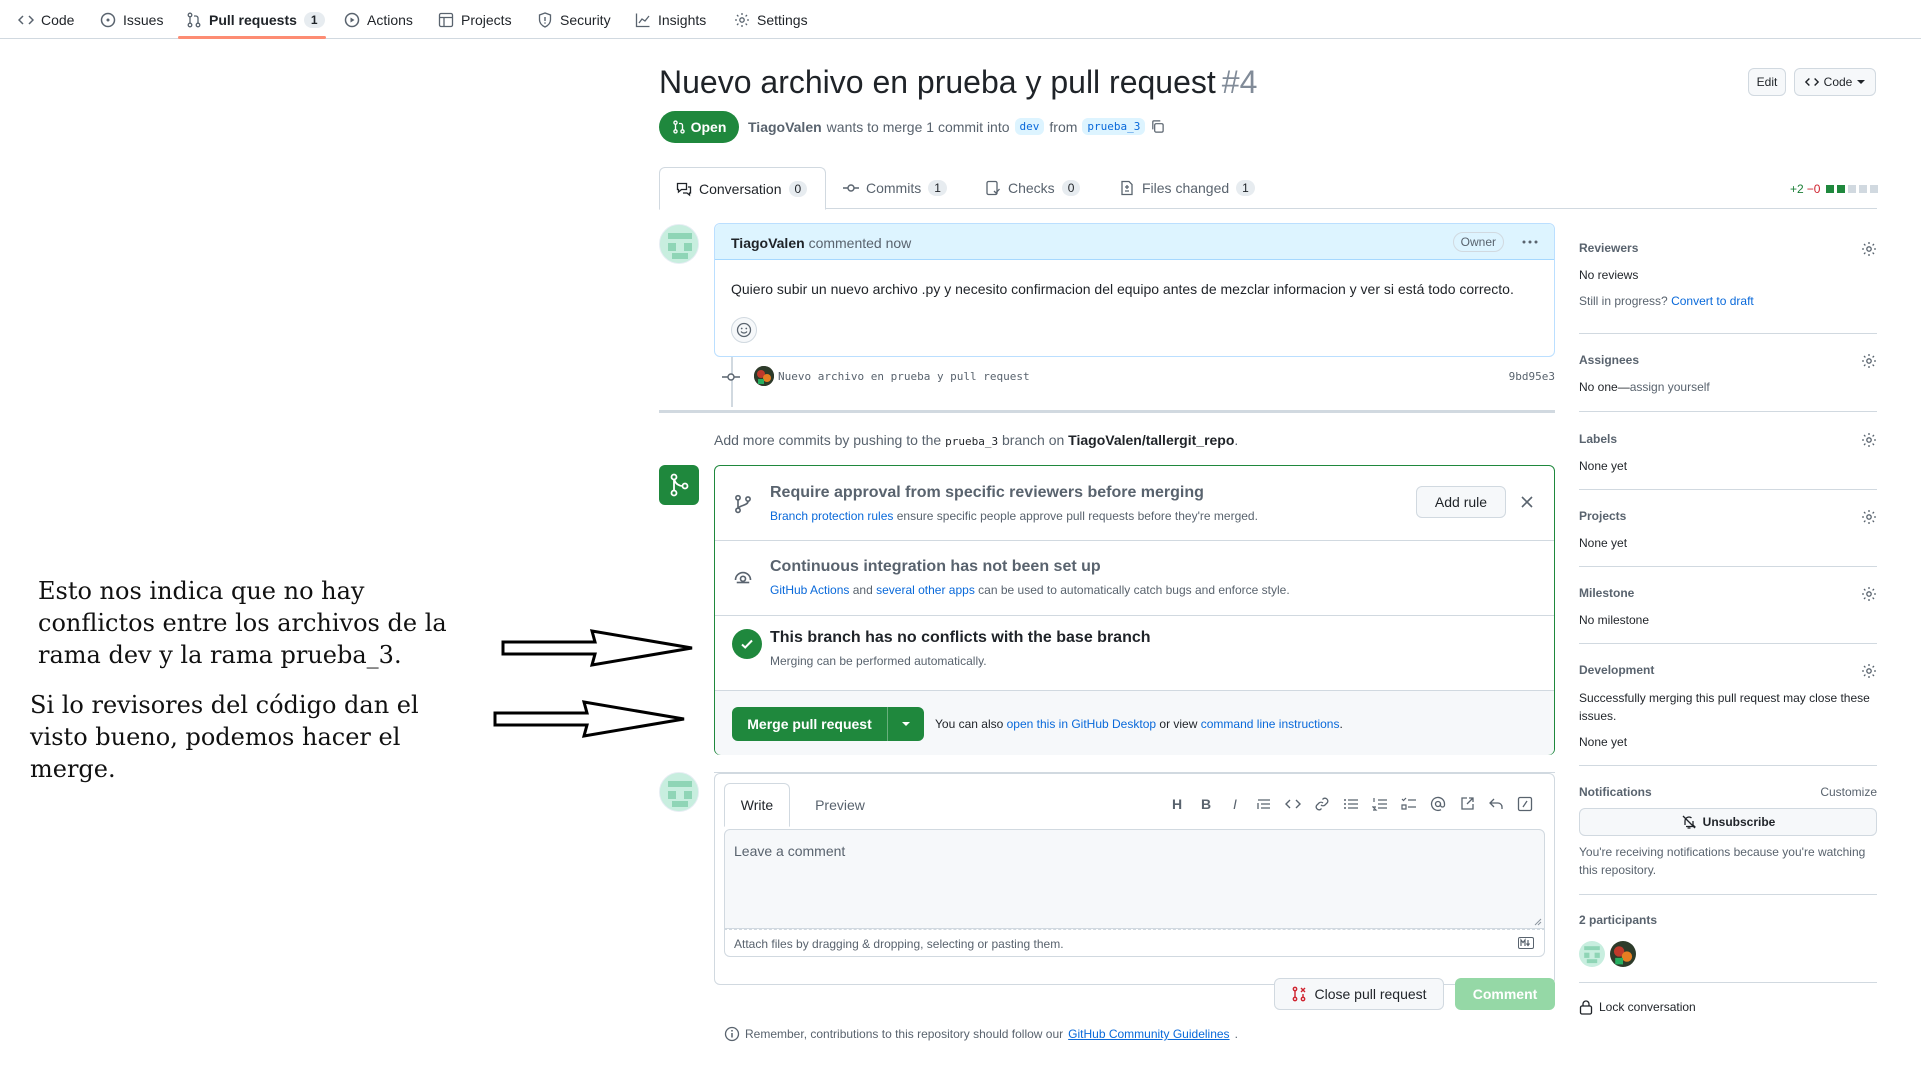  Describe the element at coordinates (255, 19) in the screenshot. I see `nav-pull-requests: Pull requests 1` at that location.